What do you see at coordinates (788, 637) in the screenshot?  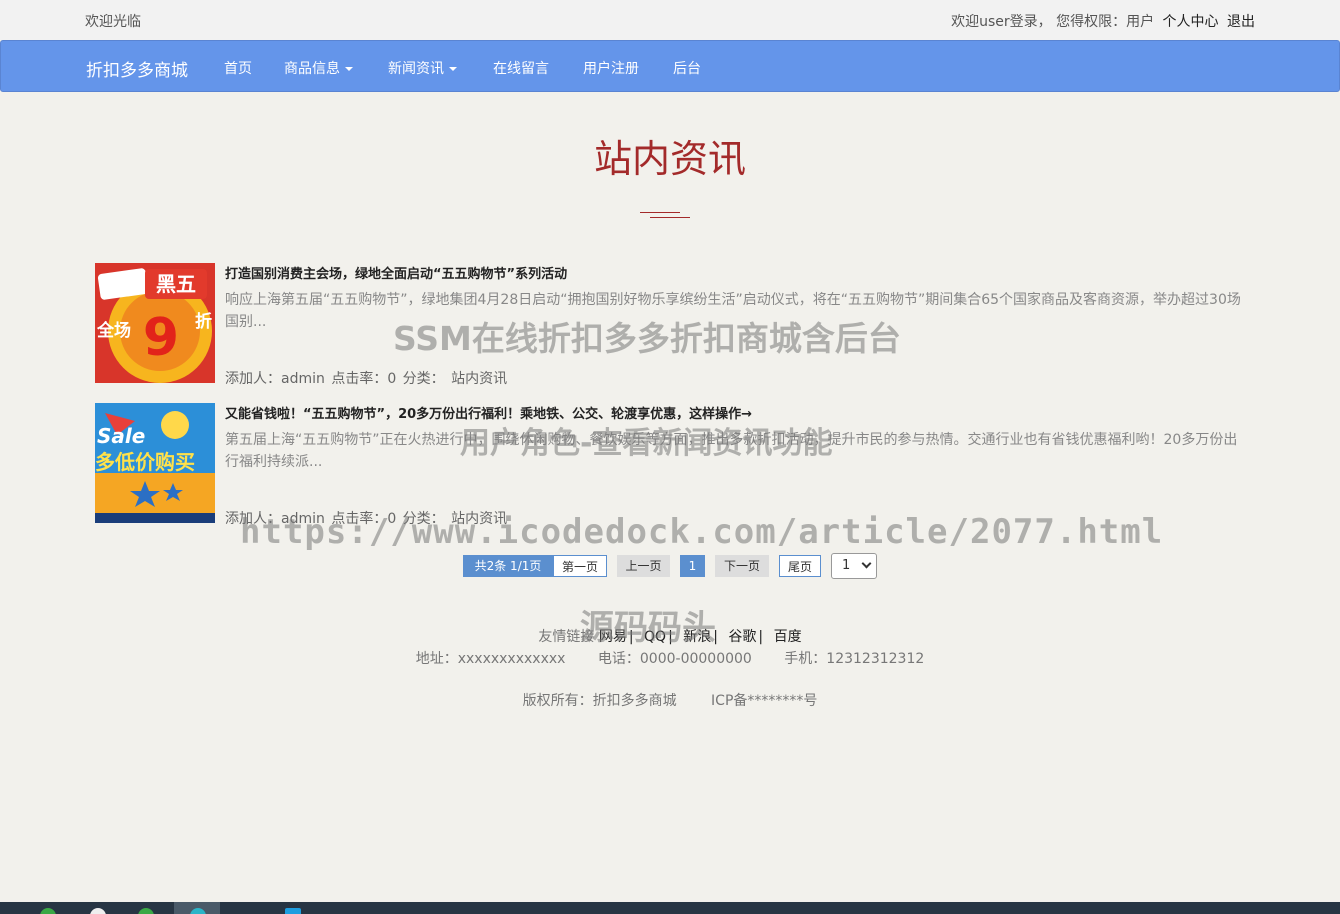 I see `friend-link: 百度` at bounding box center [788, 637].